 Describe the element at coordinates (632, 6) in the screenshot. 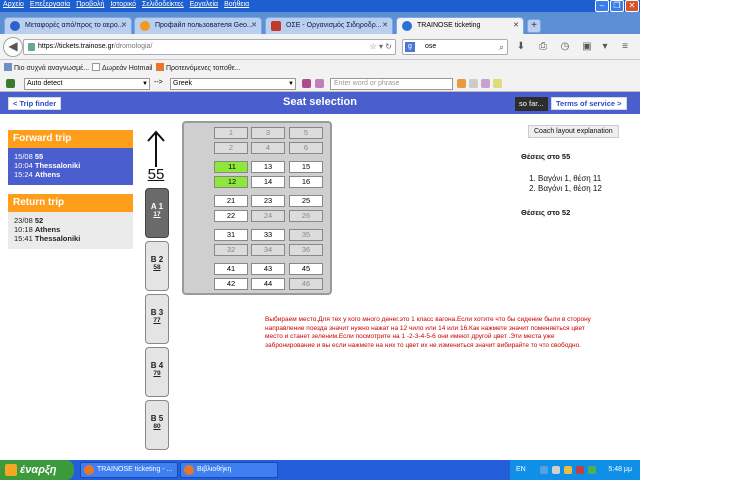

I see `close-window-button: ✕` at that location.